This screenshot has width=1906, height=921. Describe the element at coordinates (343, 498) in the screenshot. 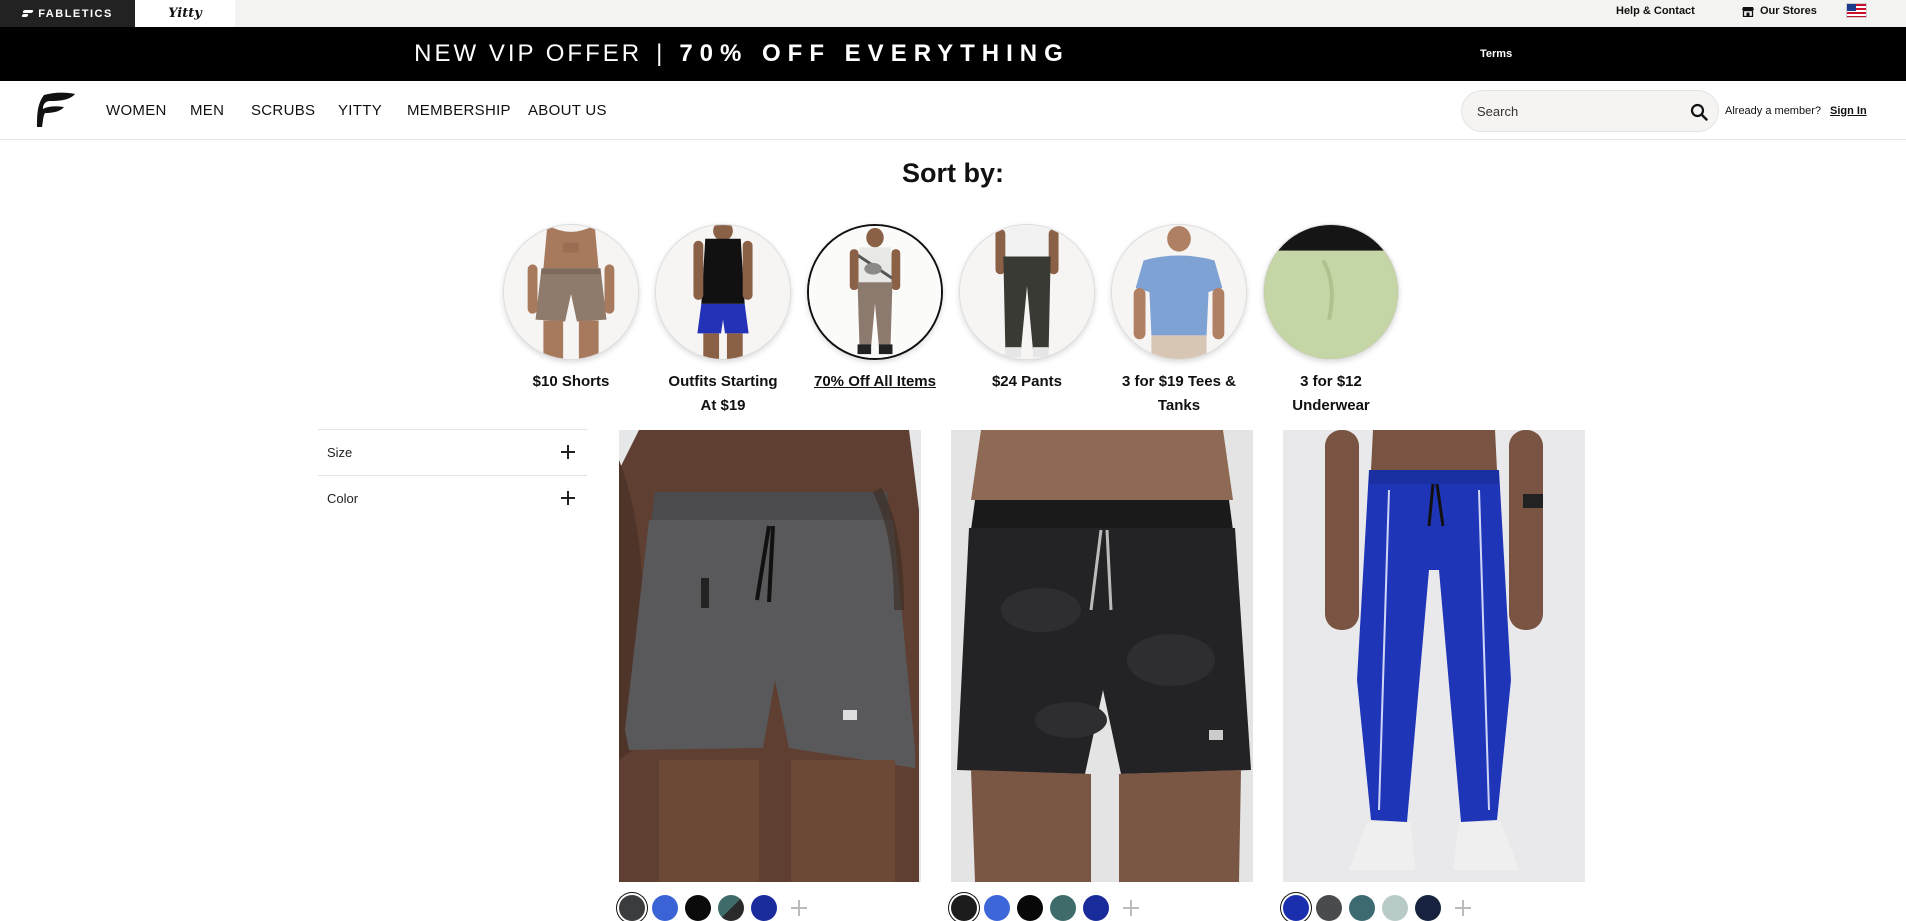

I see `filter-color-label: Color` at that location.